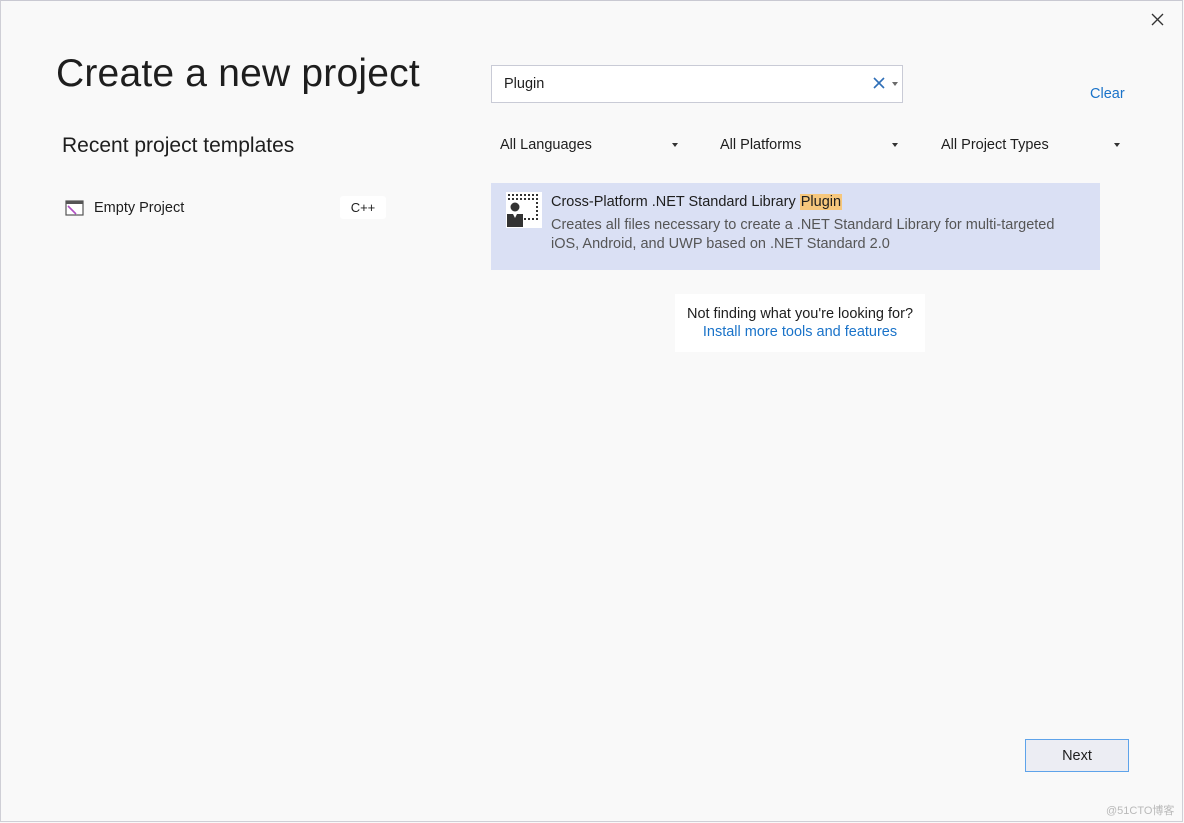 The image size is (1184, 823). Describe the element at coordinates (178, 145) in the screenshot. I see `recent-templates-heading: Recent project templates` at that location.